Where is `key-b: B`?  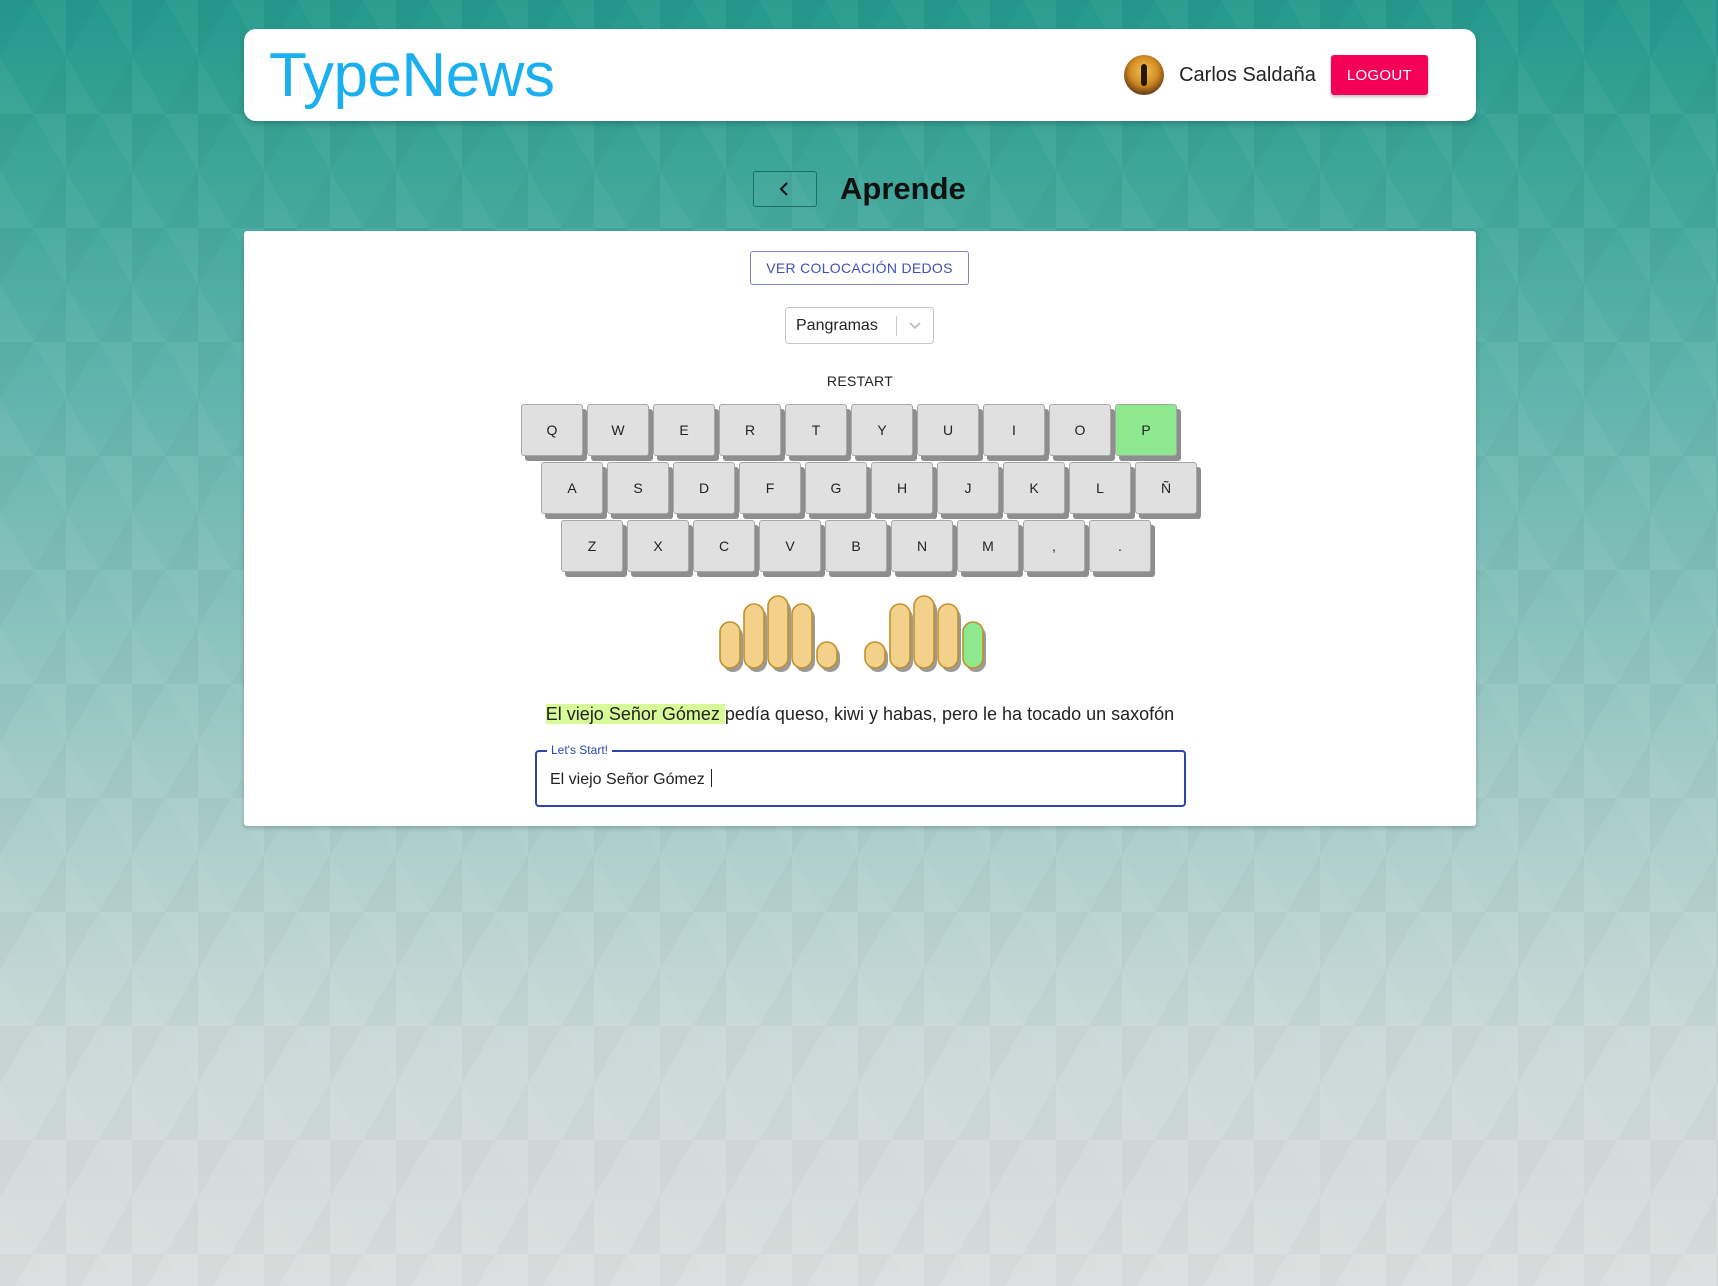
key-b: B is located at coordinates (856, 546).